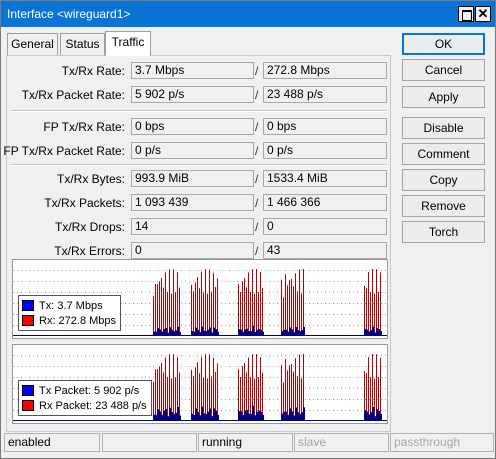 The height and width of the screenshot is (459, 496). I want to click on close-icon: ✕, so click(483, 14).